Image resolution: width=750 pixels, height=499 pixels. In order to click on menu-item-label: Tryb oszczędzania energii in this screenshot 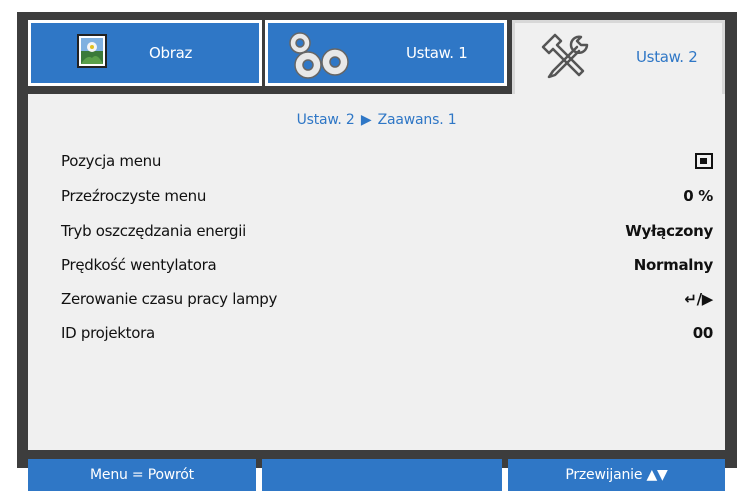, I will do `click(153, 231)`.